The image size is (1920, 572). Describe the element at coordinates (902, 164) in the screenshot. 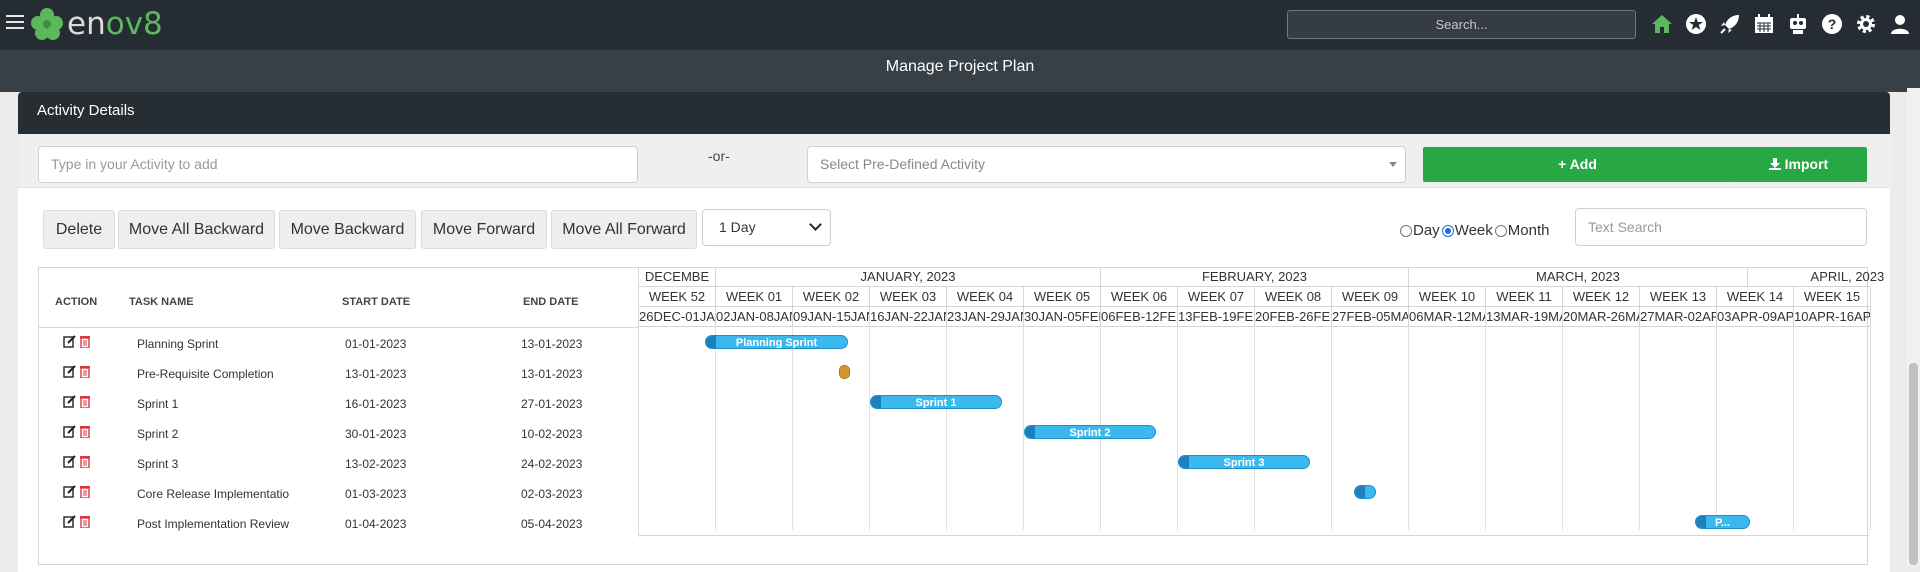

I see `predefined-activity-placeholder: Select Pre-Defined Activity` at that location.